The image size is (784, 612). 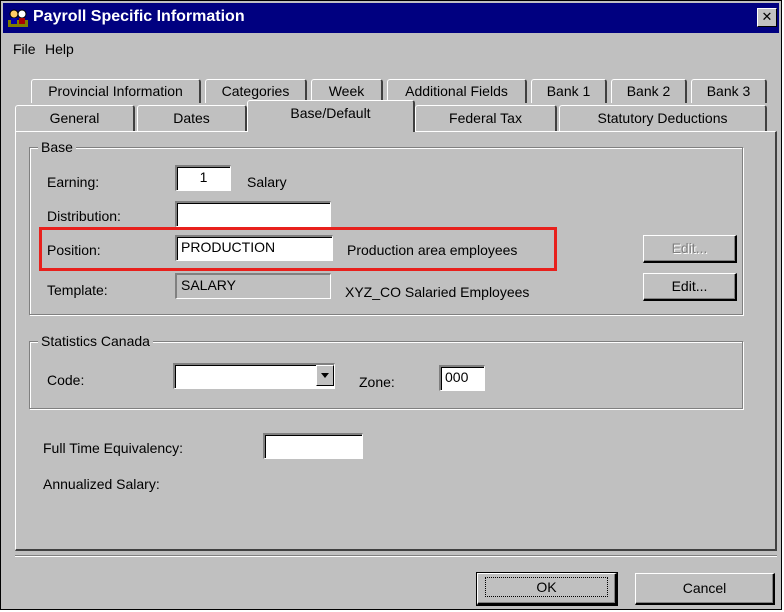 I want to click on ok-button: OK, so click(x=547, y=589).